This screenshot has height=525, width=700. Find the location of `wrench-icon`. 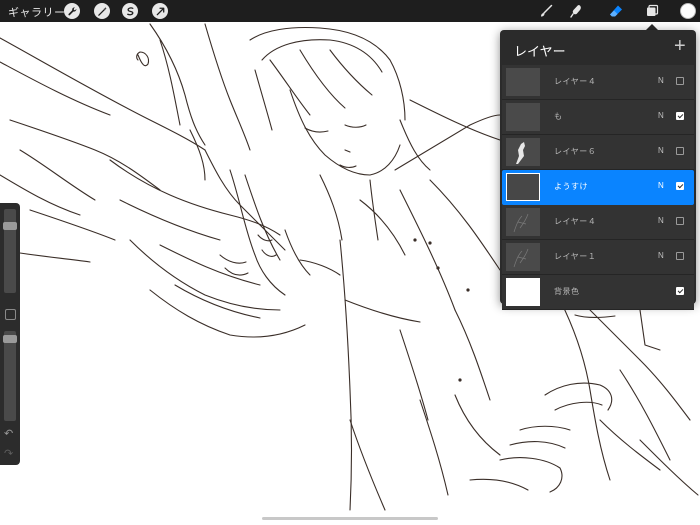

wrench-icon is located at coordinates (72, 11).